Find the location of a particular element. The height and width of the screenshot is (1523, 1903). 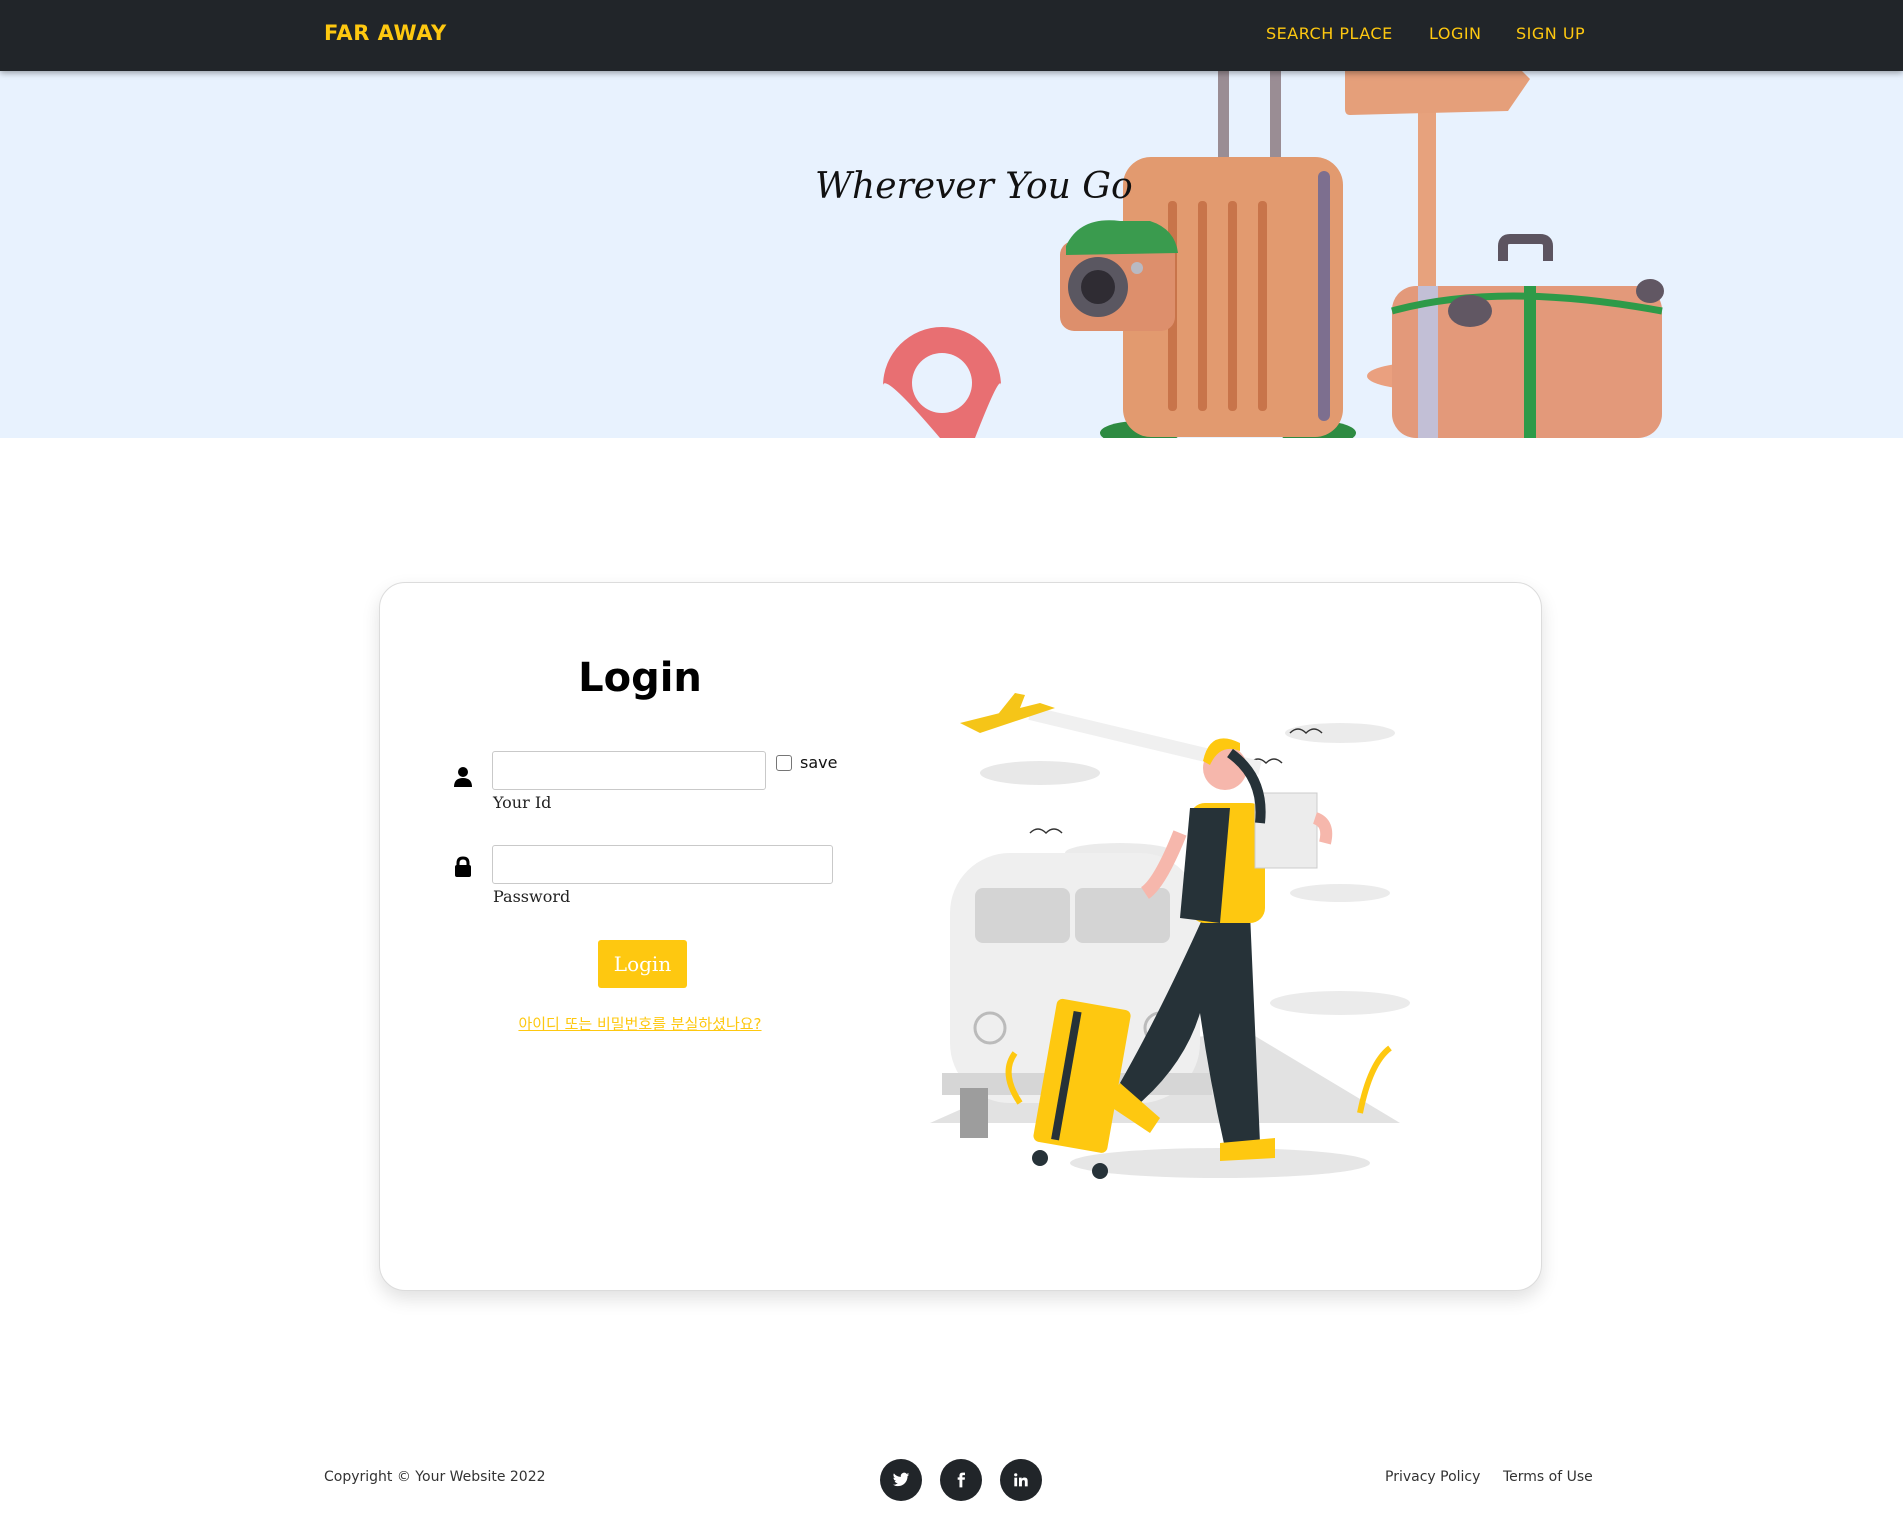

login-title: Login is located at coordinates (640, 678).